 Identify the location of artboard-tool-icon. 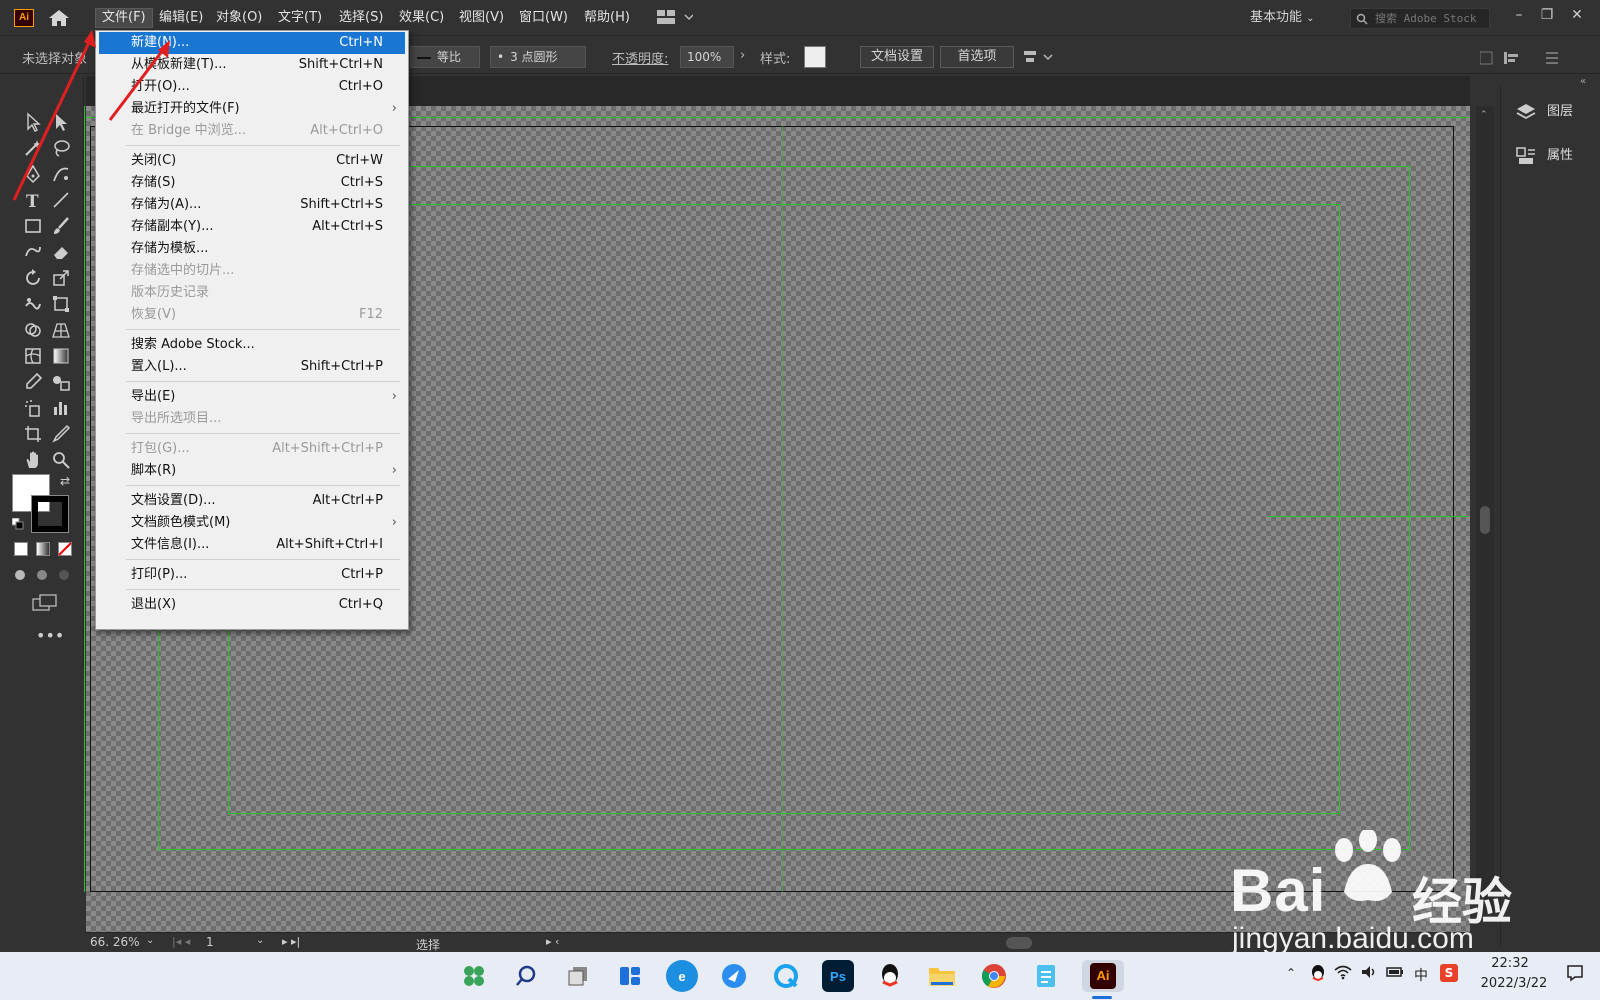
(33, 434).